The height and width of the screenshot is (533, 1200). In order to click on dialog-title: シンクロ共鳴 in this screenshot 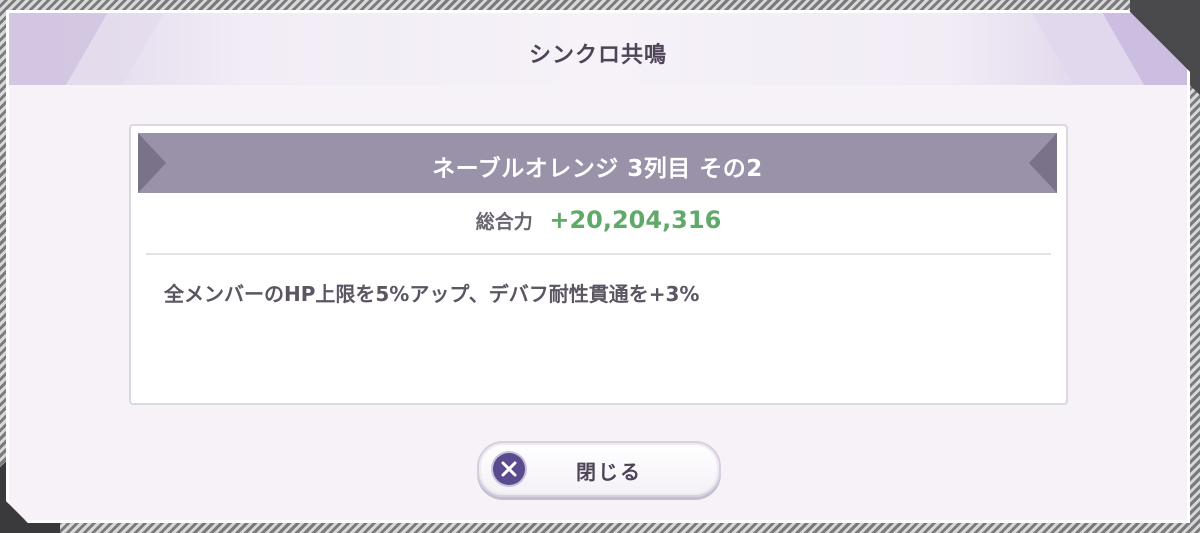, I will do `click(597, 55)`.